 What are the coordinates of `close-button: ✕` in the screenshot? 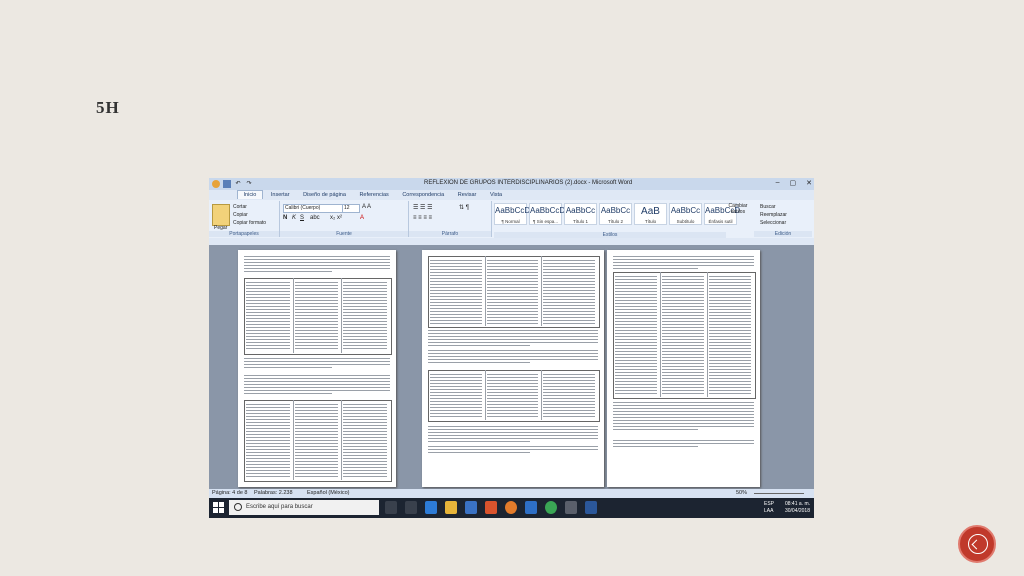 It's located at (809, 183).